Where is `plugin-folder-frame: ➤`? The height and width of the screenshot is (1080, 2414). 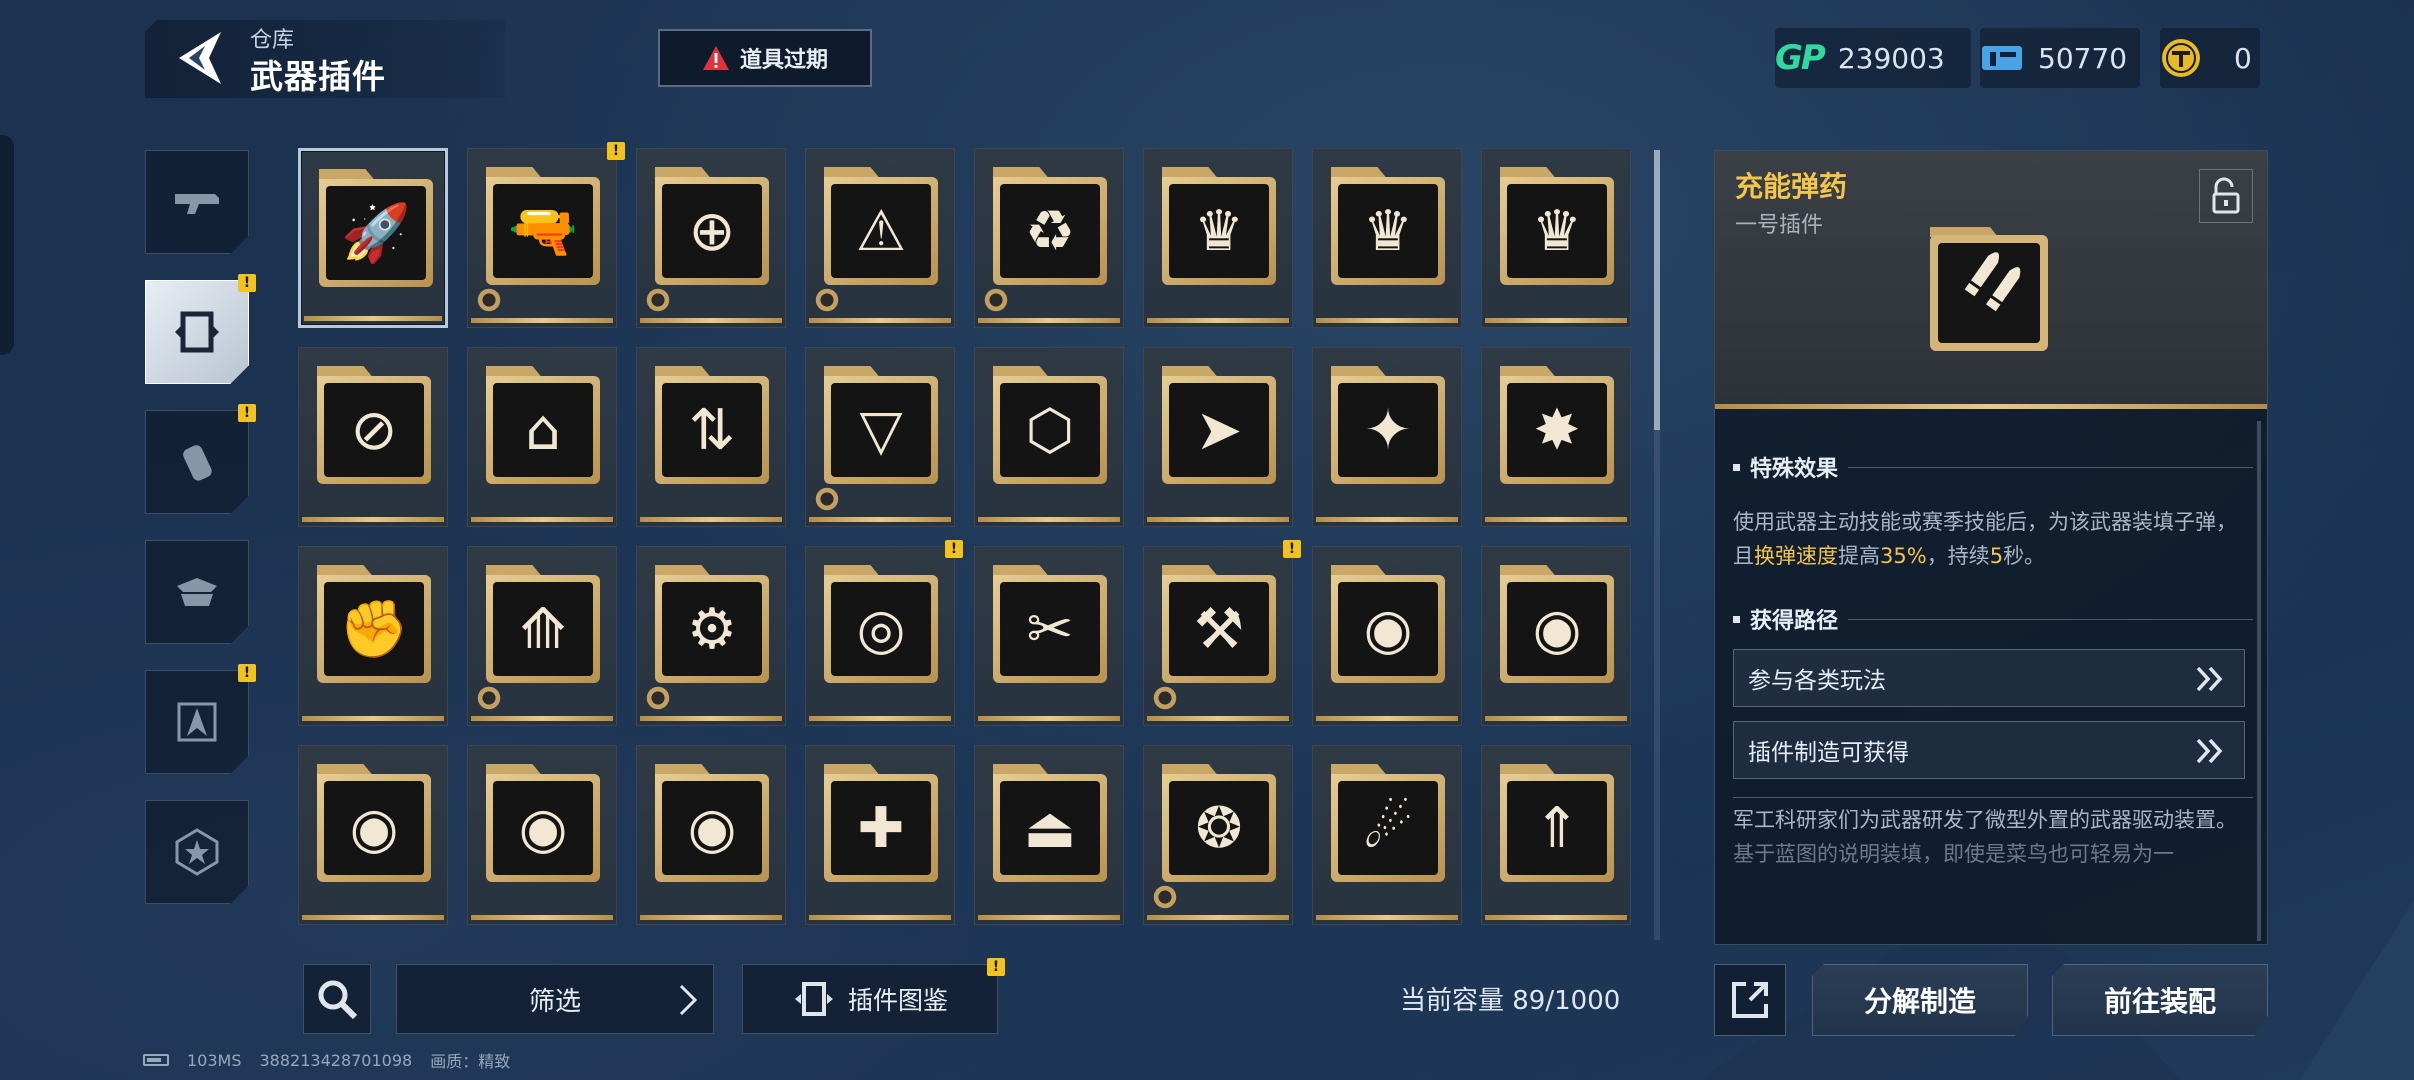
plugin-folder-frame: ➤ is located at coordinates (1219, 425).